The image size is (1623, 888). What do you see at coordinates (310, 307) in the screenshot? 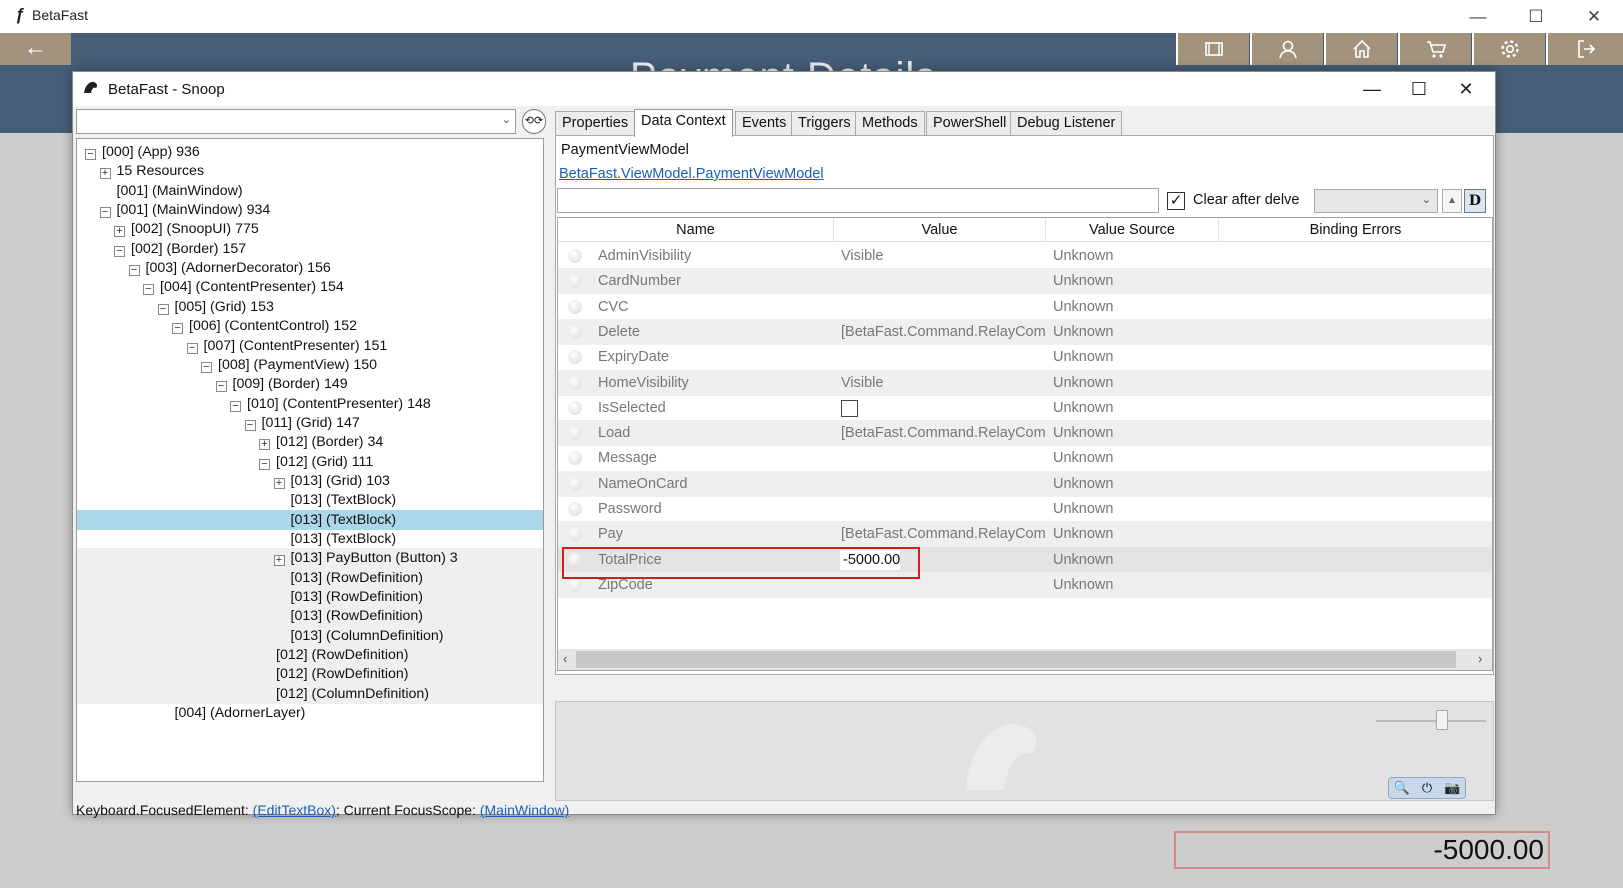
I see `tree-node: − [005] (Grid) 153` at bounding box center [310, 307].